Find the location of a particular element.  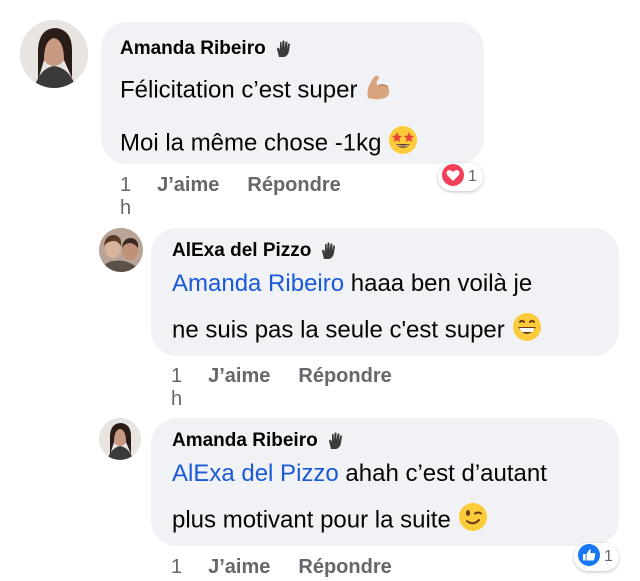

star-struck-icon is located at coordinates (403, 144).